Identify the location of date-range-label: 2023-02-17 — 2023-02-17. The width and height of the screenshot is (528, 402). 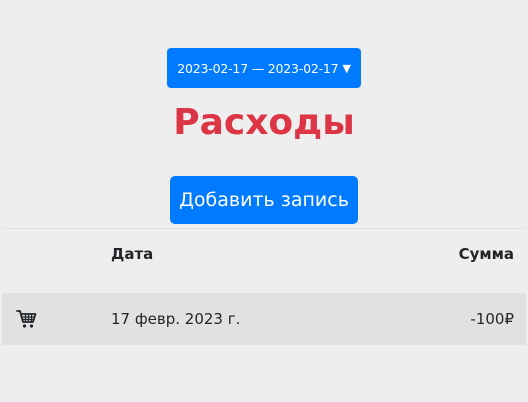
(258, 68).